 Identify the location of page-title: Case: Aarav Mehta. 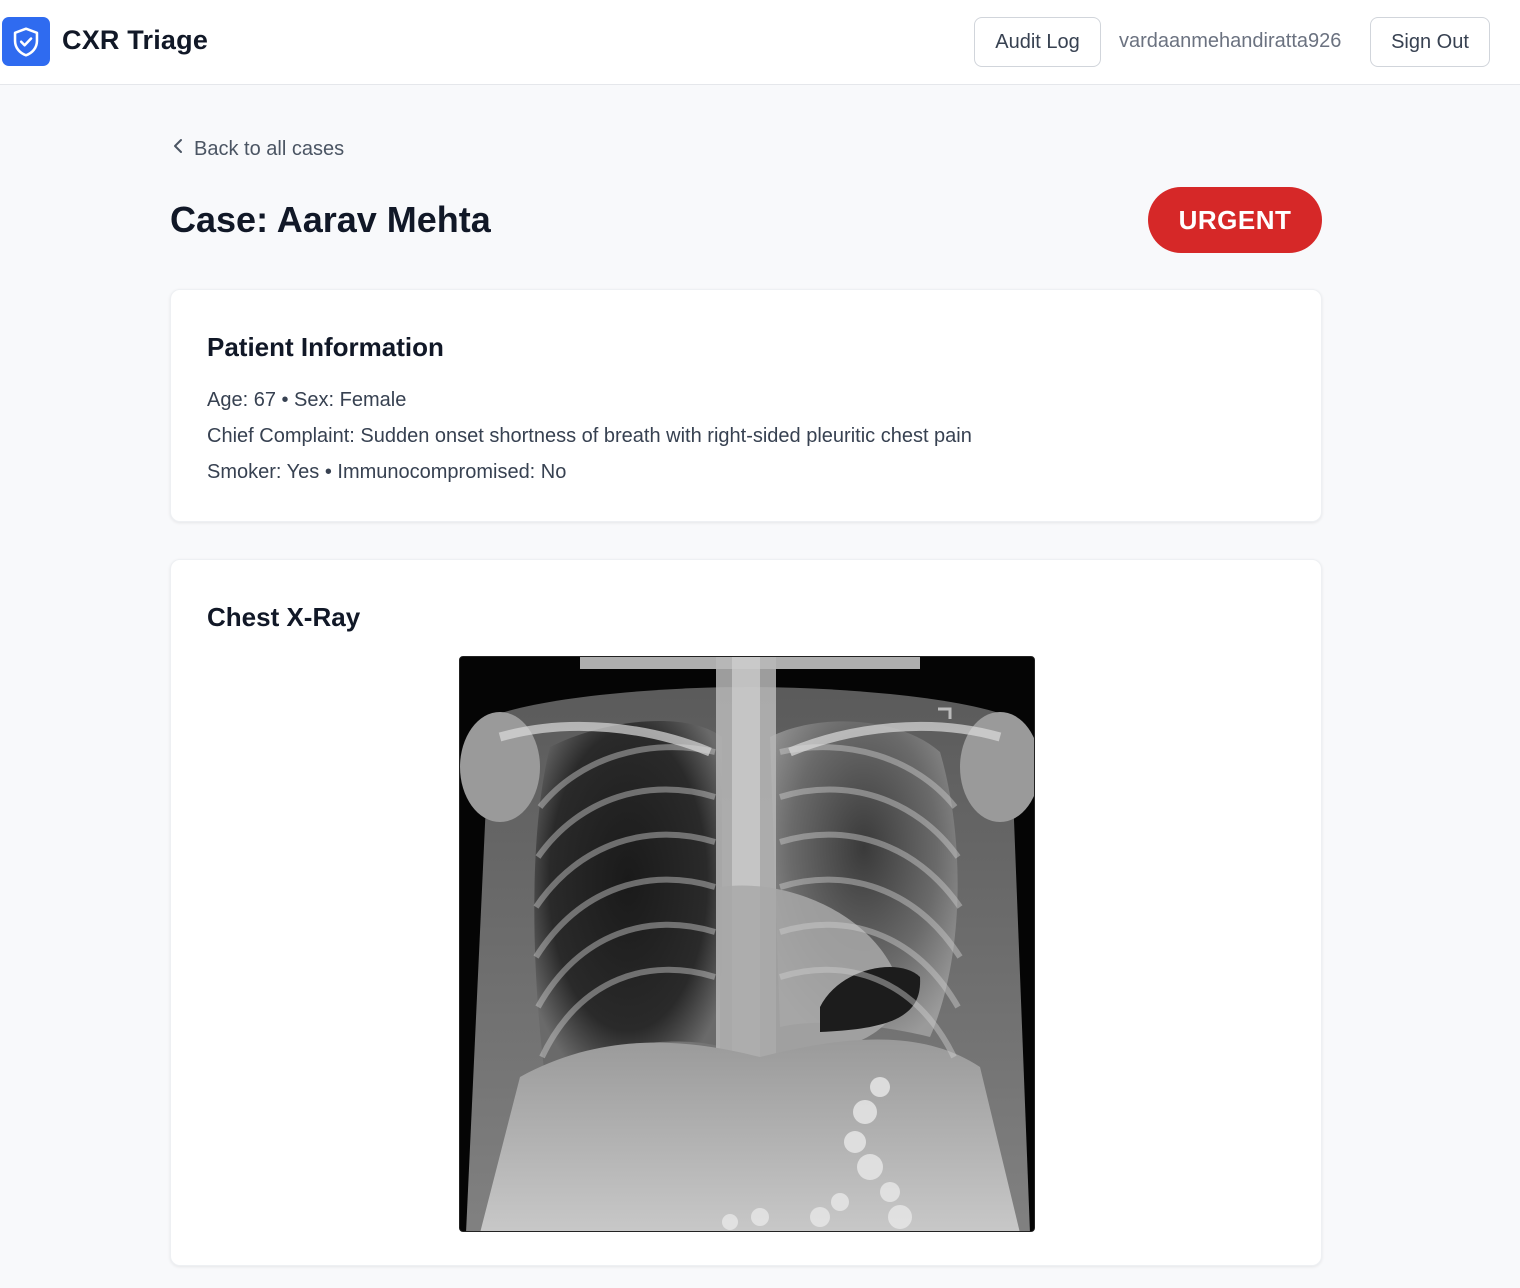
(330, 219).